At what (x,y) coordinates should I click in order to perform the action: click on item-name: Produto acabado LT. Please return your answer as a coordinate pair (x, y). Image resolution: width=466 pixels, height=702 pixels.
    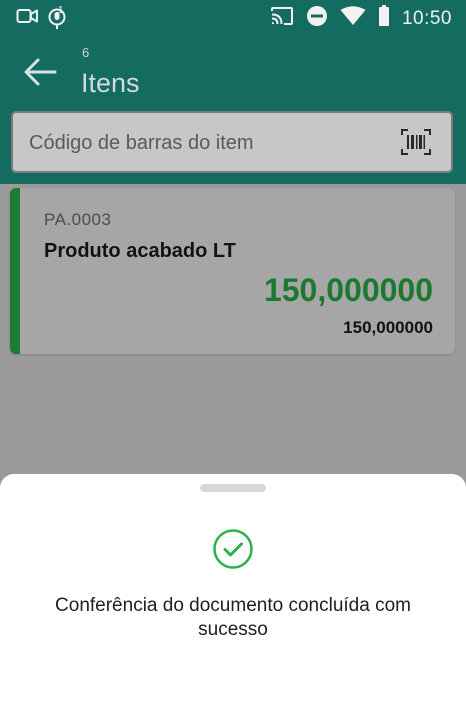
    Looking at the image, I should click on (140, 251).